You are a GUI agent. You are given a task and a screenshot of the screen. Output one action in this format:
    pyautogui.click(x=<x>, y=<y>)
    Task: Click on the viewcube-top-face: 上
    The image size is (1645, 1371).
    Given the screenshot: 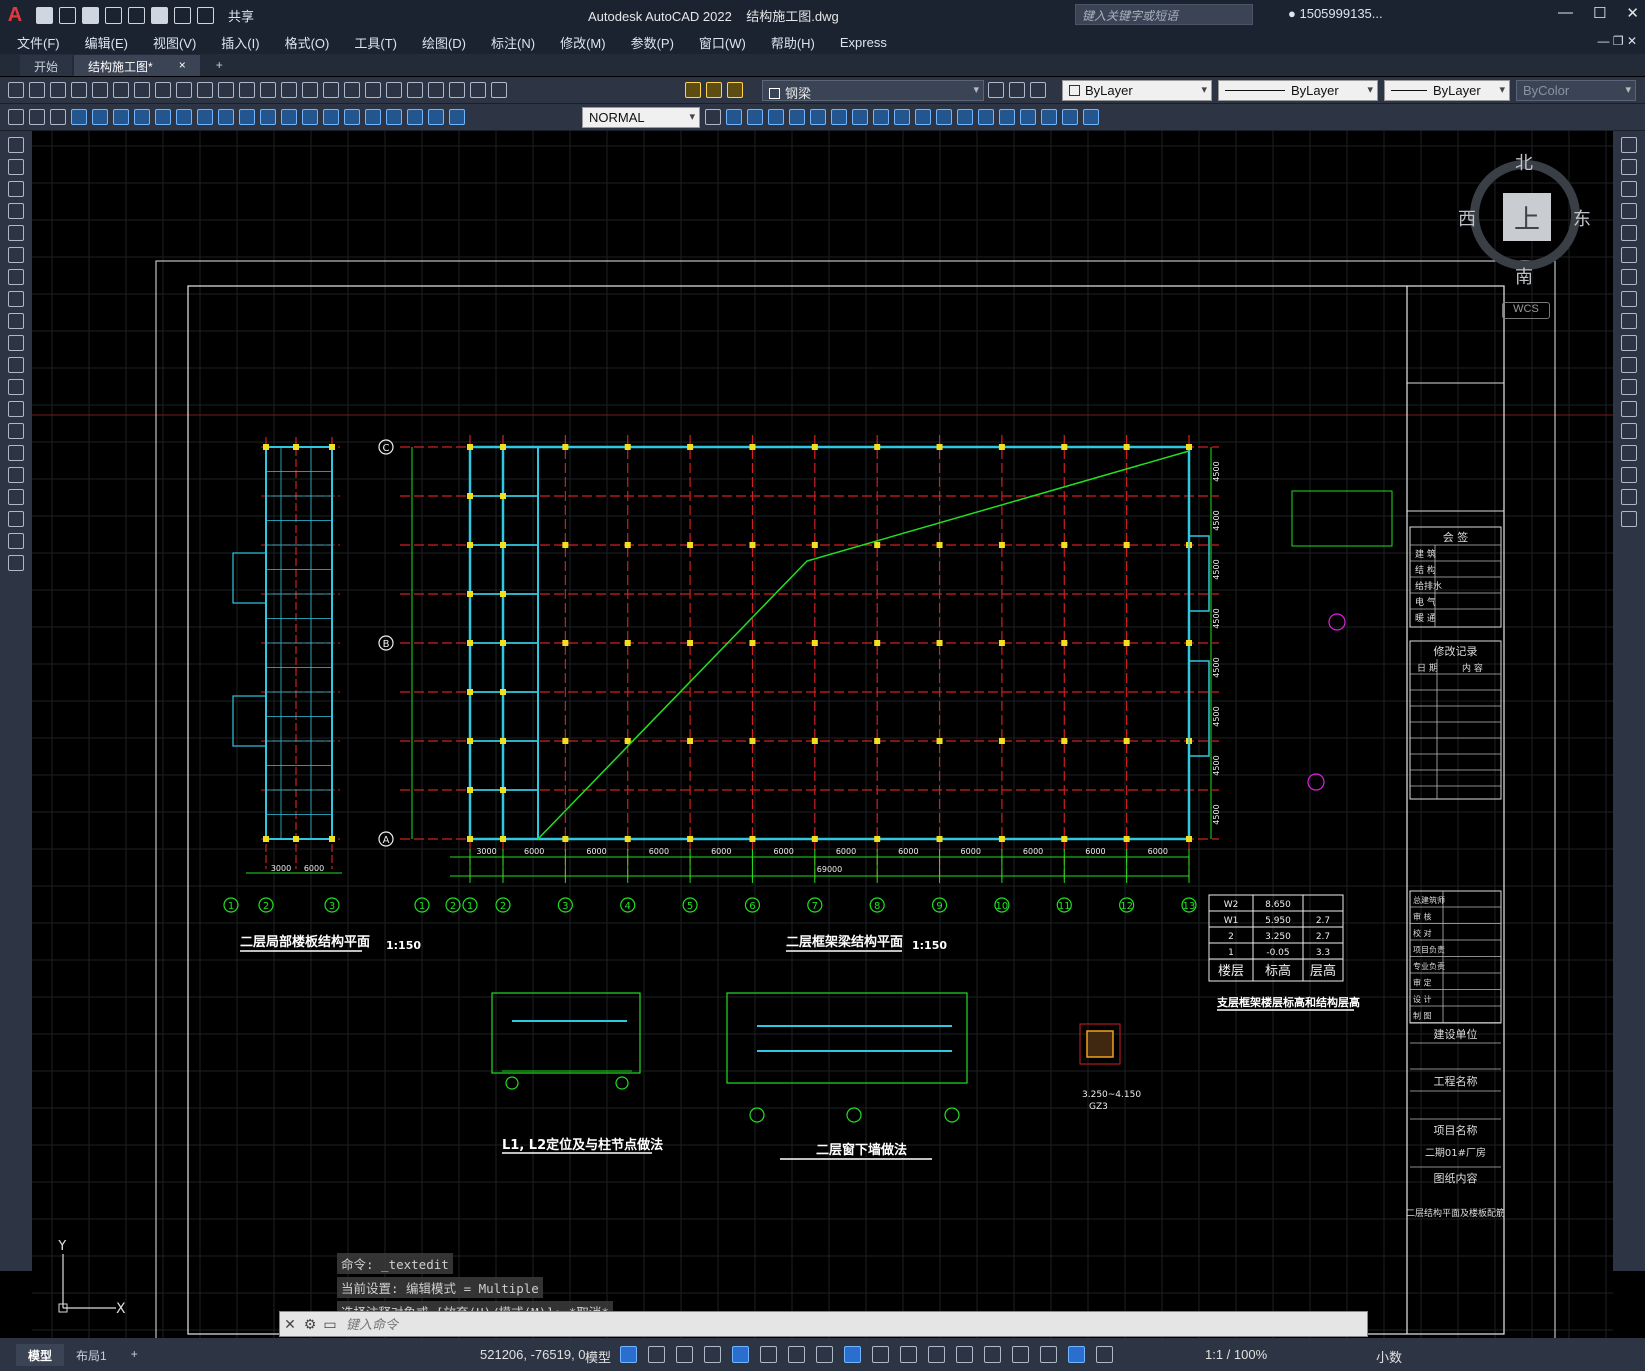 What is the action you would take?
    pyautogui.click(x=1527, y=217)
    